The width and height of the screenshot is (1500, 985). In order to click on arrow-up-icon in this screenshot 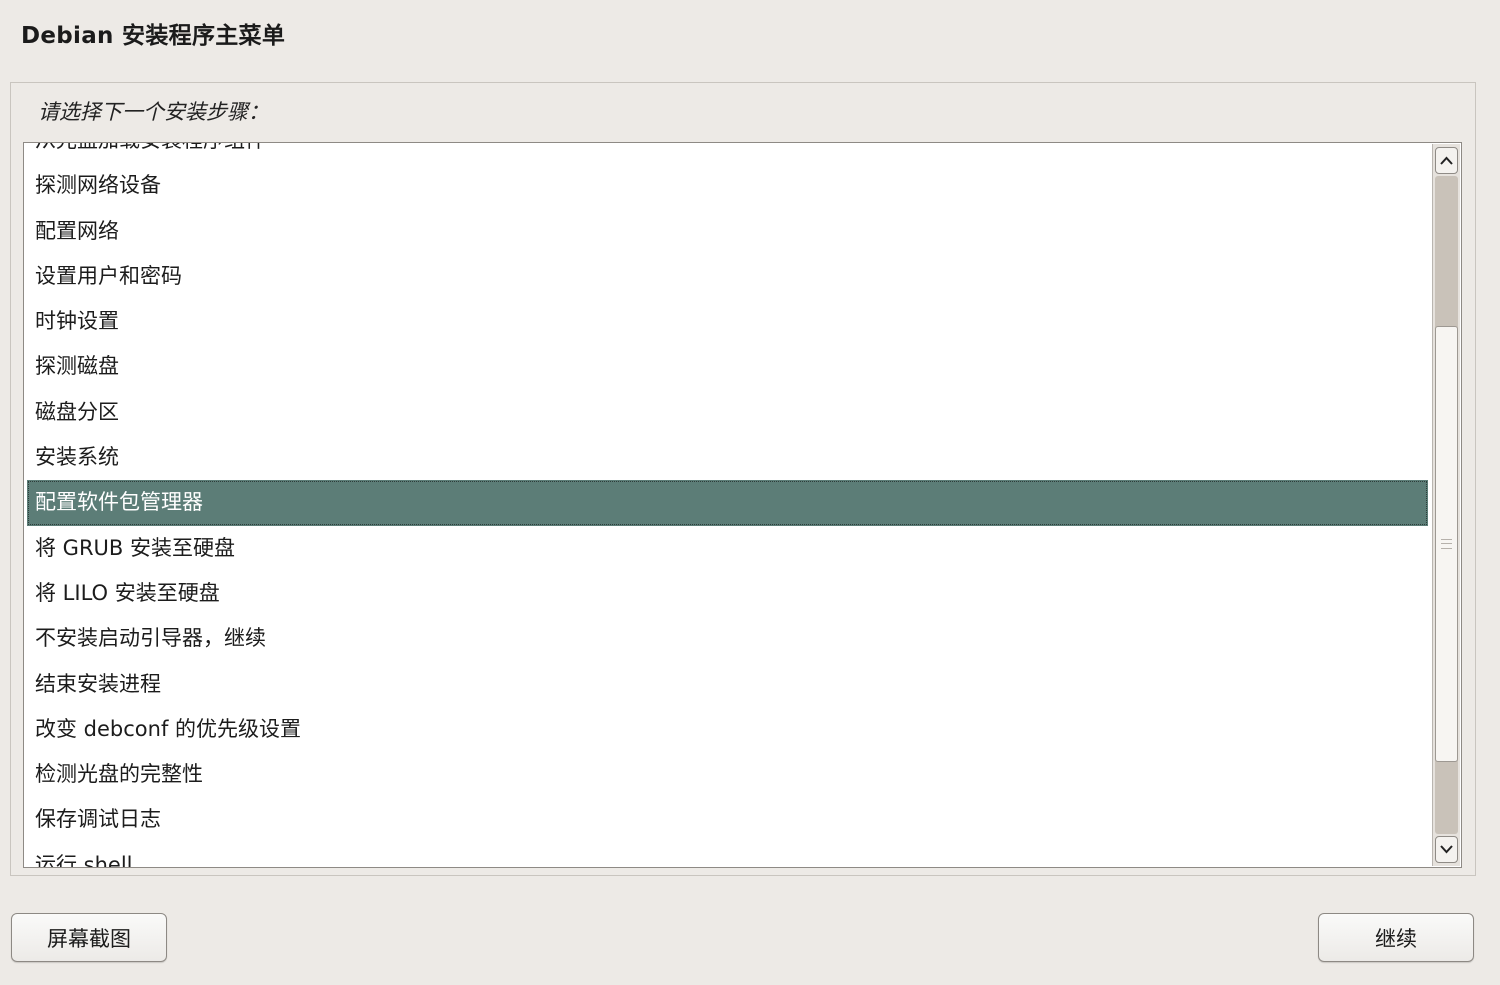, I will do `click(1446, 161)`.